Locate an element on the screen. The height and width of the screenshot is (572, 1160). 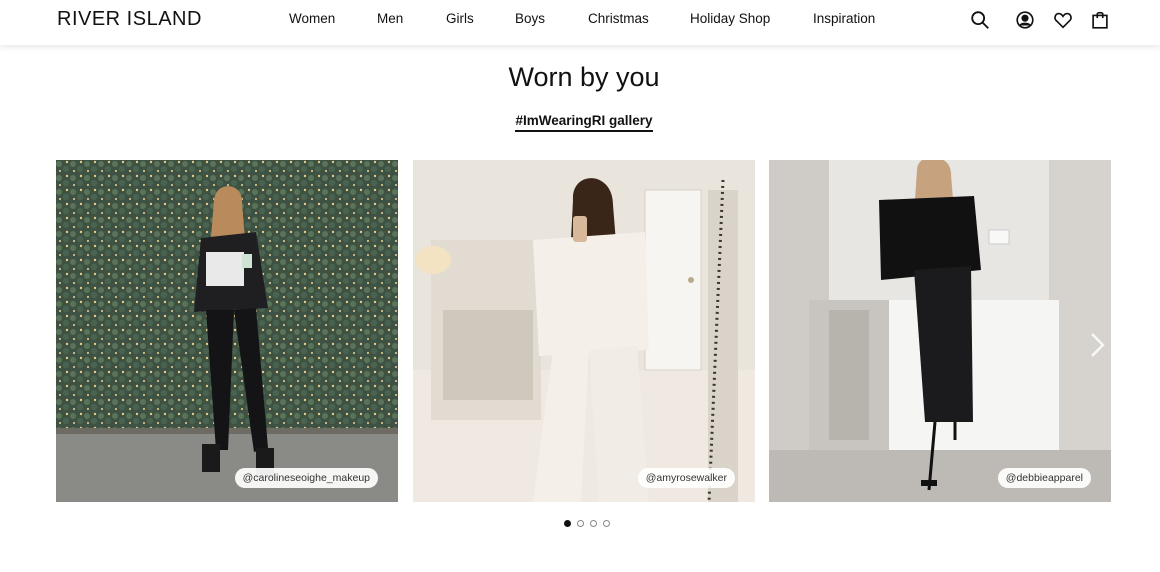
nav-women: Women is located at coordinates (312, 18).